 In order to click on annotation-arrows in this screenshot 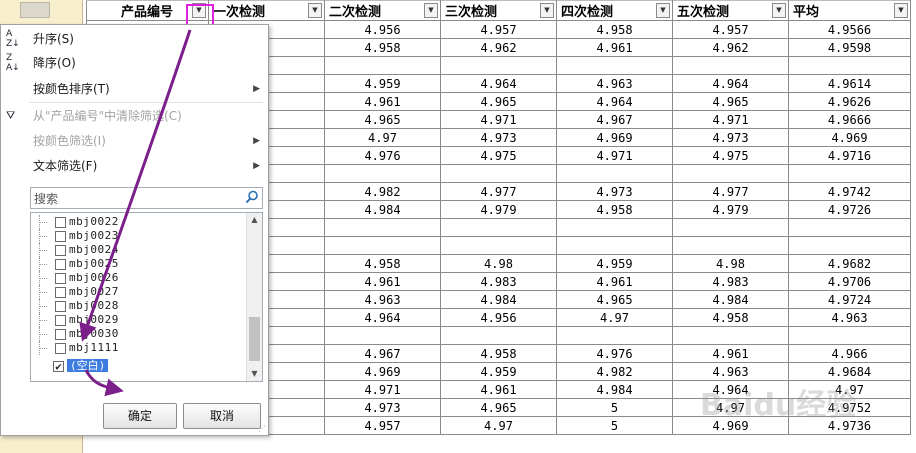, I will do `click(135, 213)`.